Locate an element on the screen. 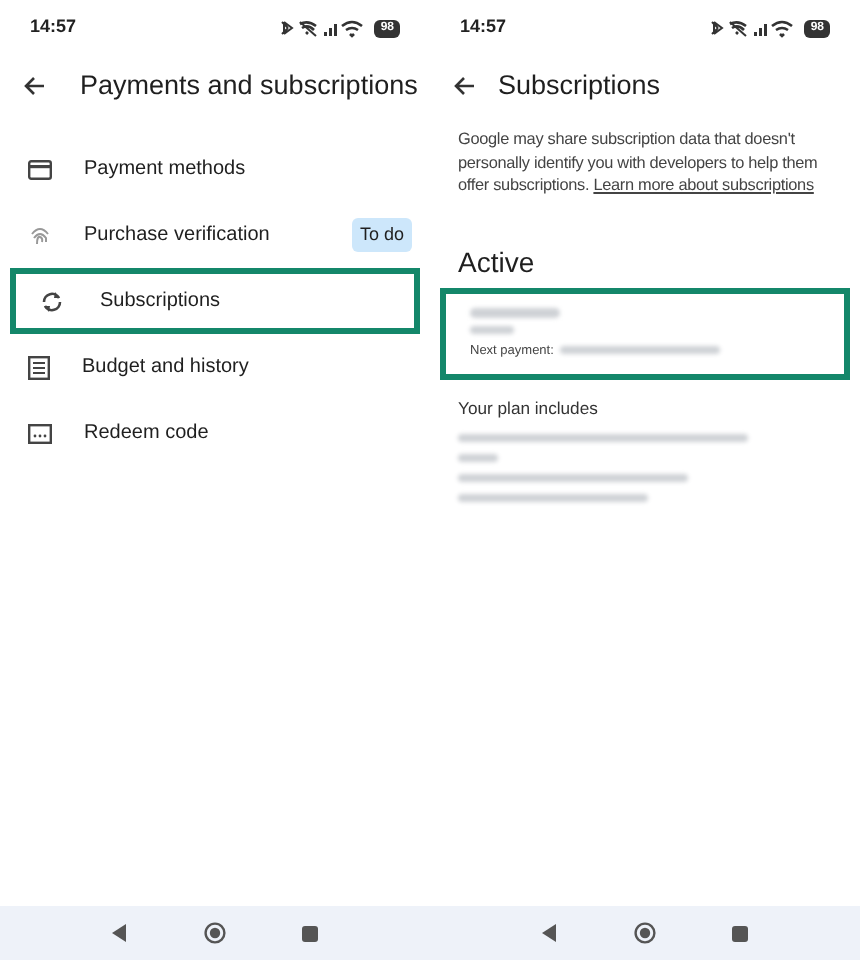  menu-item-label: Redeem code is located at coordinates (147, 434).